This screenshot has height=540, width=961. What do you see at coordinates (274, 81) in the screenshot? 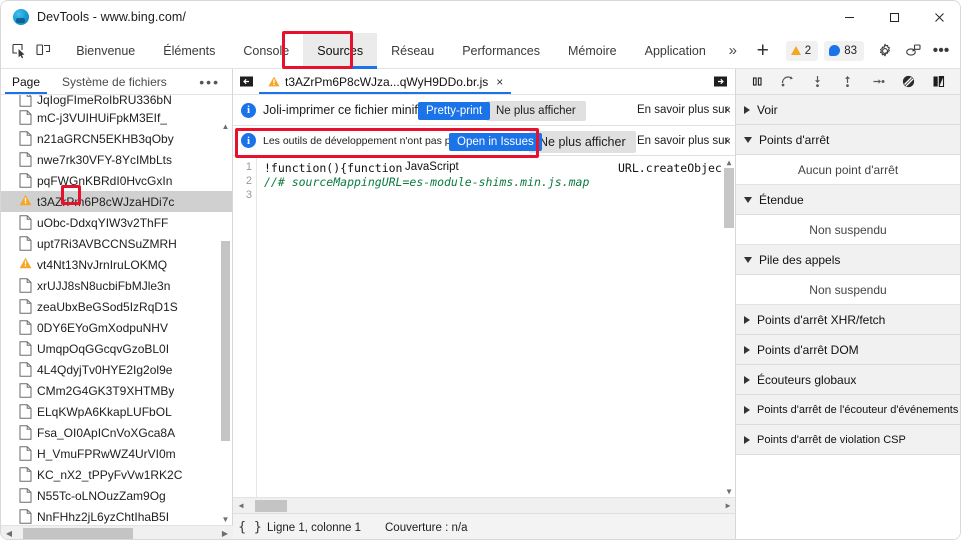
I see `warning-icon` at bounding box center [274, 81].